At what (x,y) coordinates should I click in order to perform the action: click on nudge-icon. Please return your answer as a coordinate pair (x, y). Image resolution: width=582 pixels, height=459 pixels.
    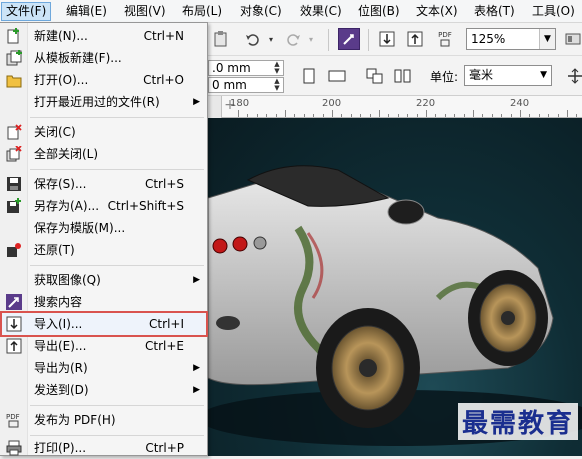
    Looking at the image, I should click on (573, 76).